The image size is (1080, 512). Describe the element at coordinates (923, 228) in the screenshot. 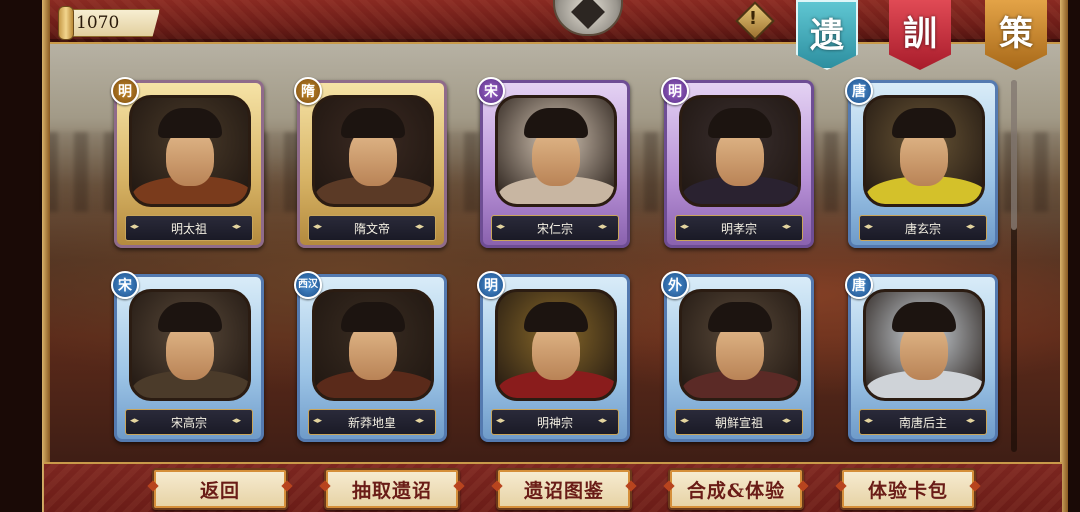

I see `nameplate: ◂▸ 唐玄宗 ◂▸` at that location.